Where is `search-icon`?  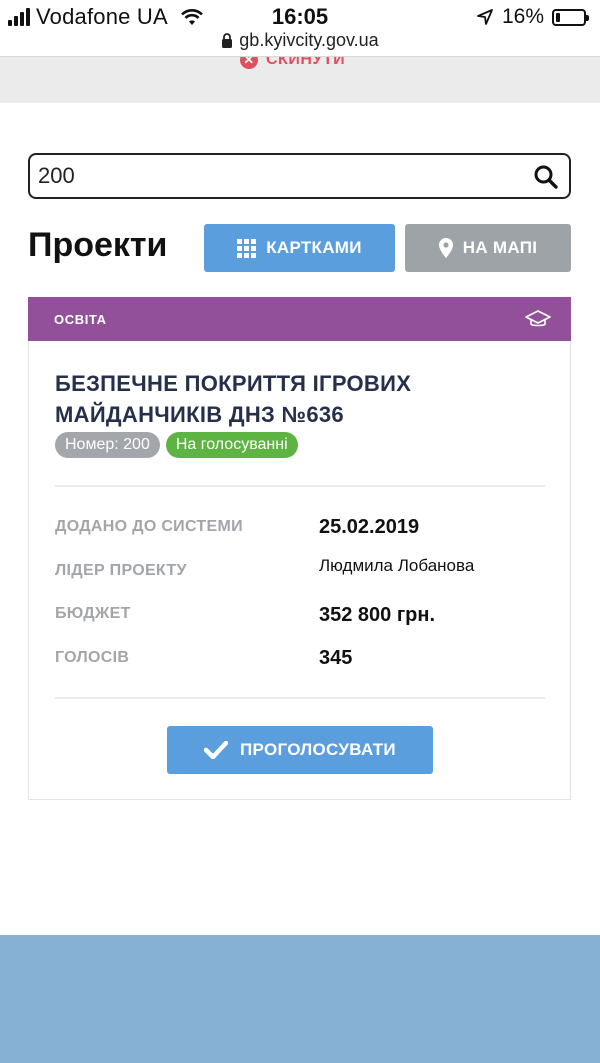
search-icon is located at coordinates (546, 177).